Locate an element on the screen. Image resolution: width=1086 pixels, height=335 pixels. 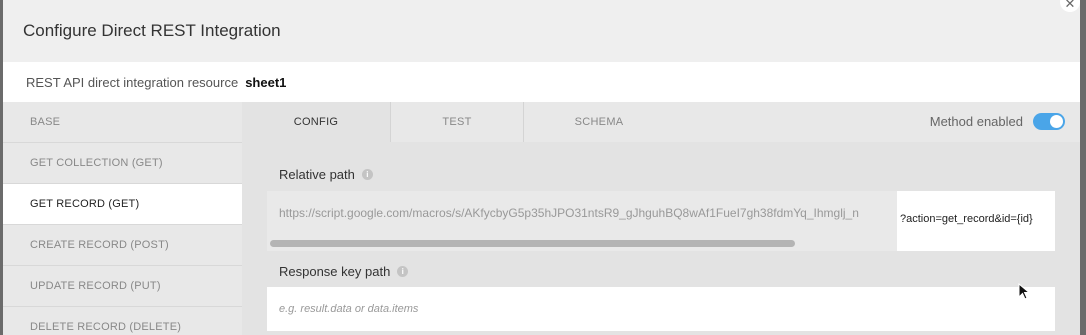
relative-path-label: Relative path is located at coordinates (317, 174).